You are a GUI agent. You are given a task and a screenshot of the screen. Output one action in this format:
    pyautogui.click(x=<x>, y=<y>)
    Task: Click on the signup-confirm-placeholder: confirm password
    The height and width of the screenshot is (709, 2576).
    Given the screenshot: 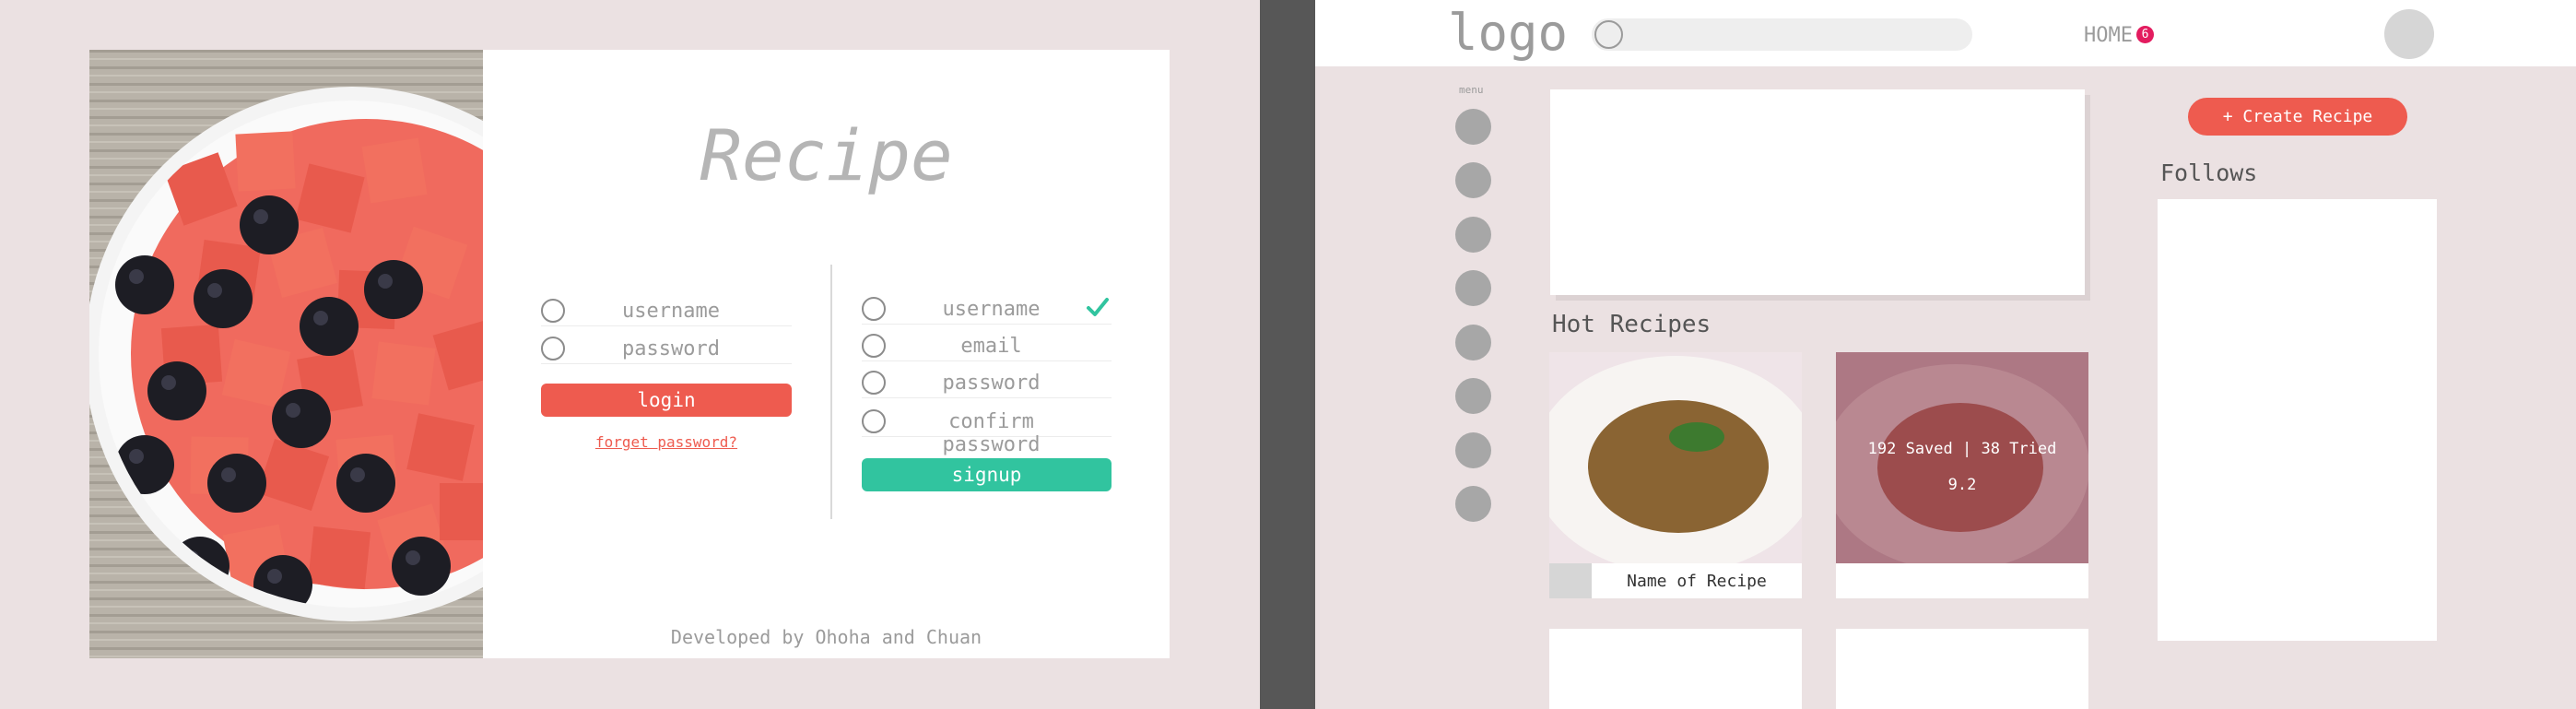 What is the action you would take?
    pyautogui.click(x=991, y=433)
    